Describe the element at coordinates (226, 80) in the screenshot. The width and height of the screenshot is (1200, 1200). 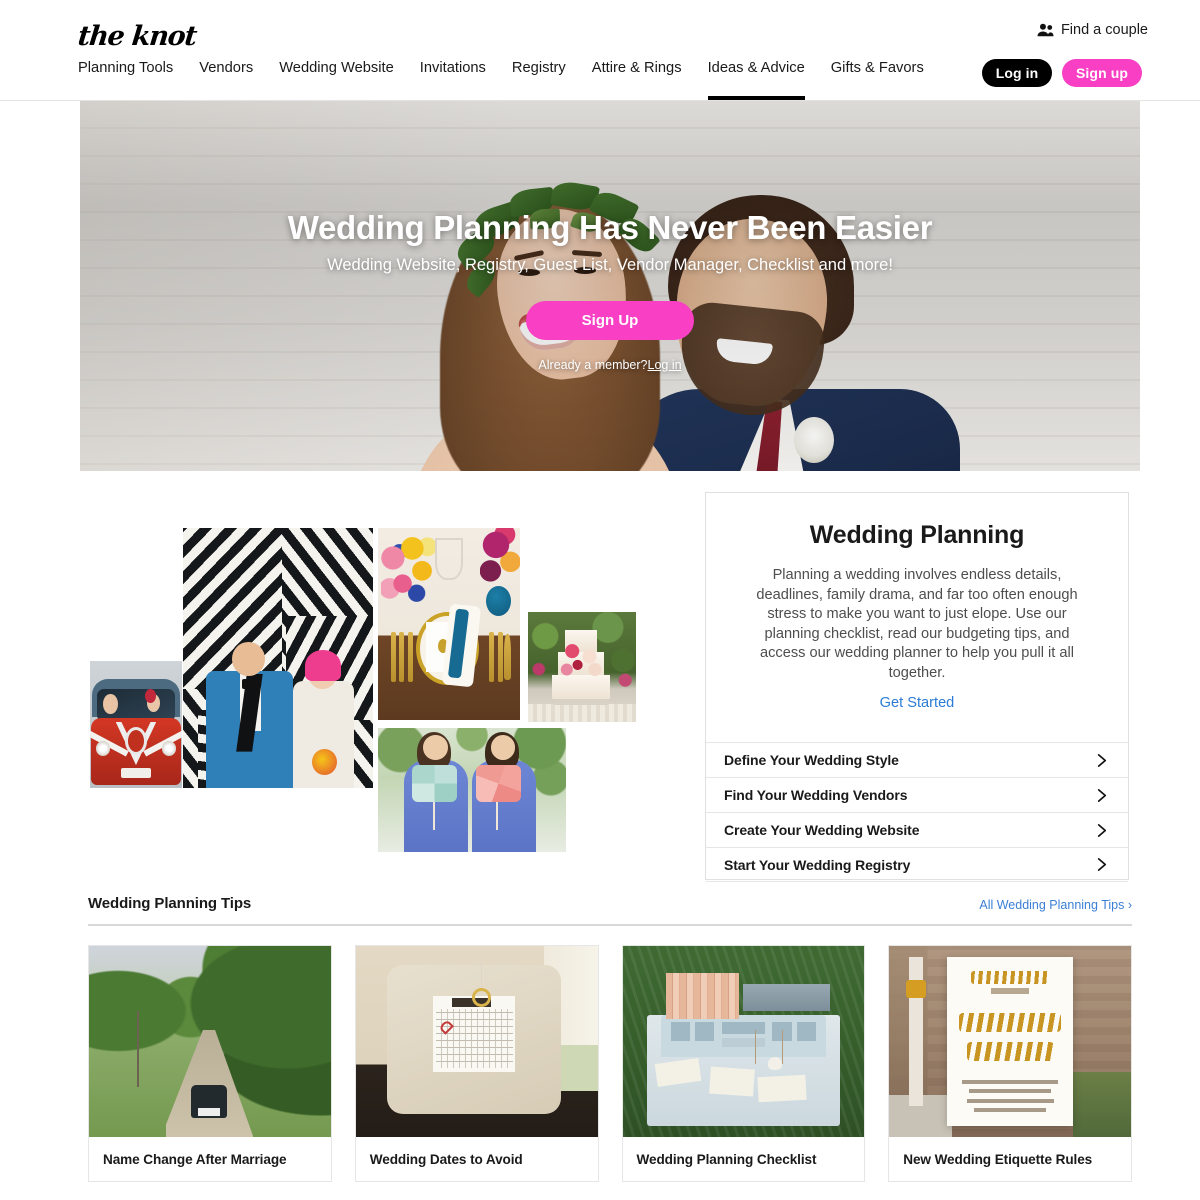
I see `nav-item-vendors: Vendors` at that location.